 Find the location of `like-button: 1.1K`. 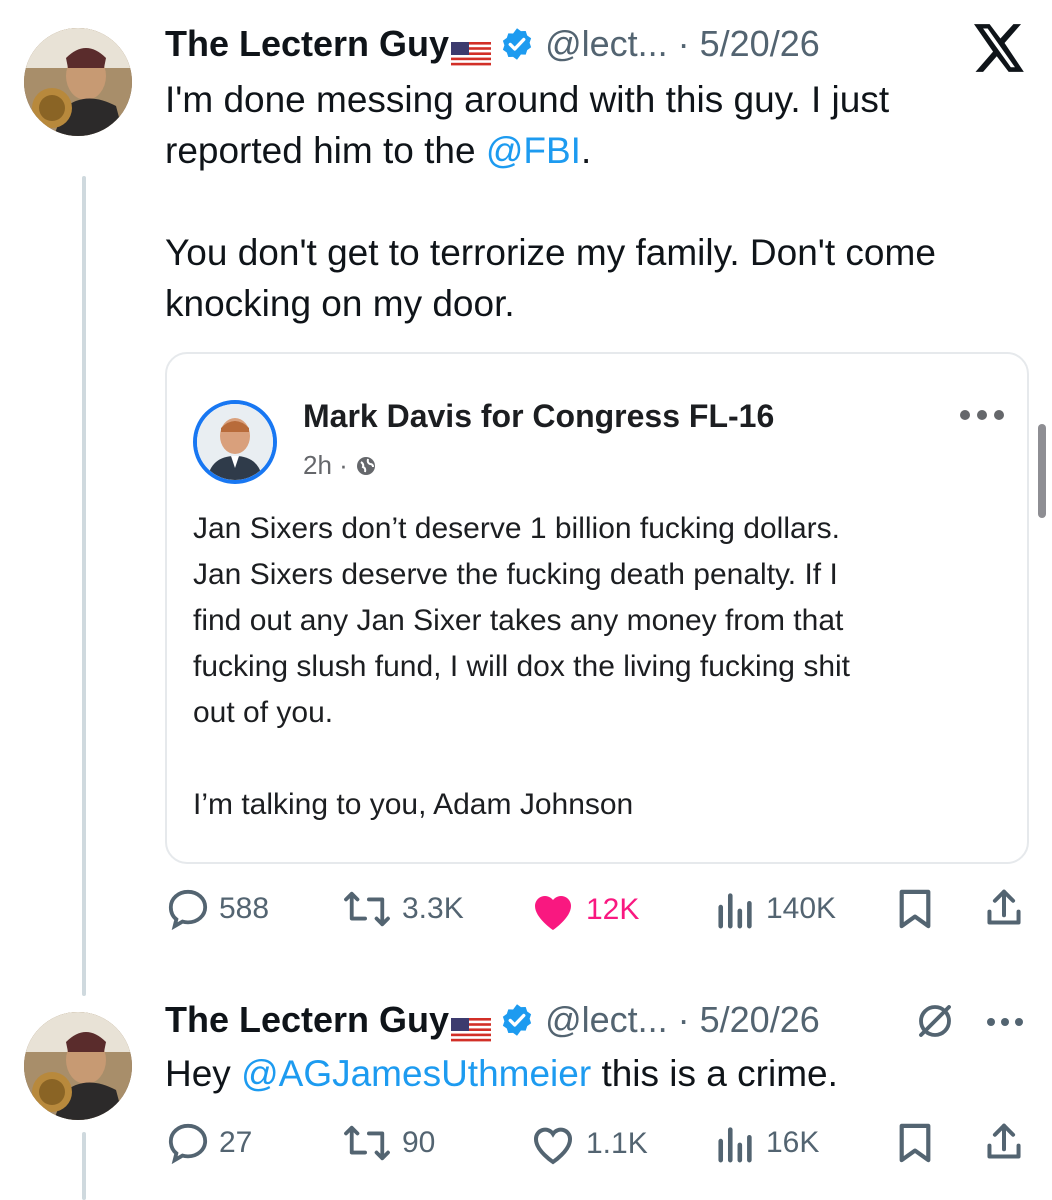

like-button: 1.1K is located at coordinates (588, 1144).